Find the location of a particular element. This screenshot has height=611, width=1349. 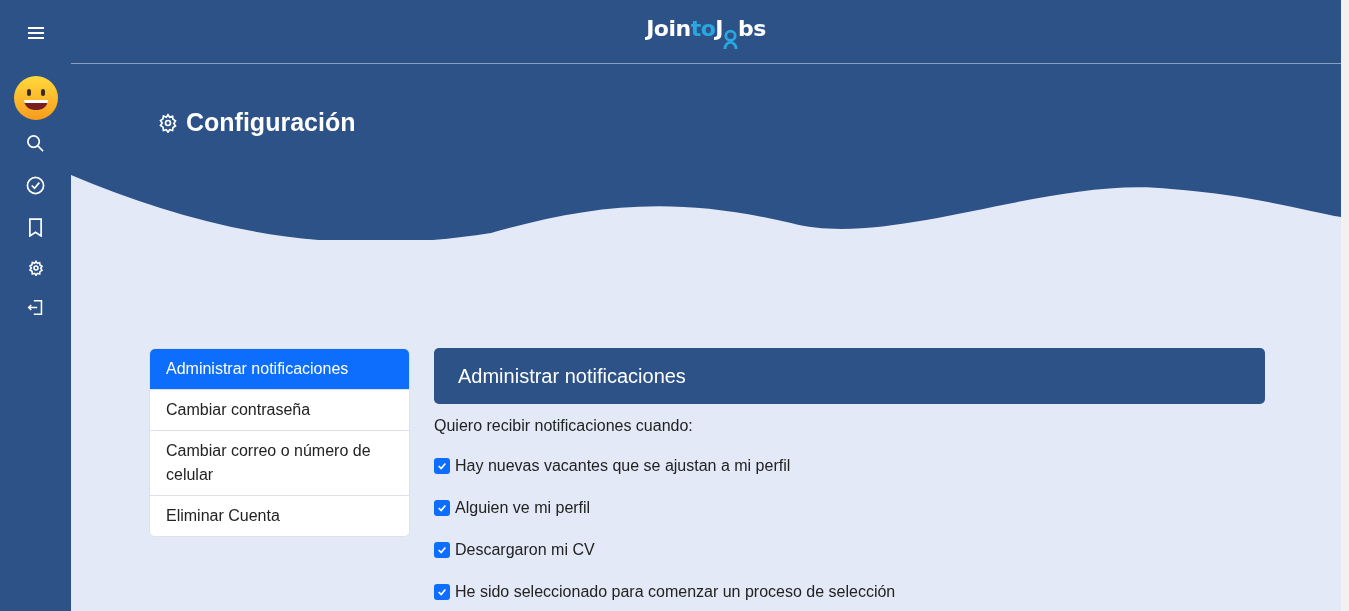

logo-word: J is located at coordinates (719, 29).